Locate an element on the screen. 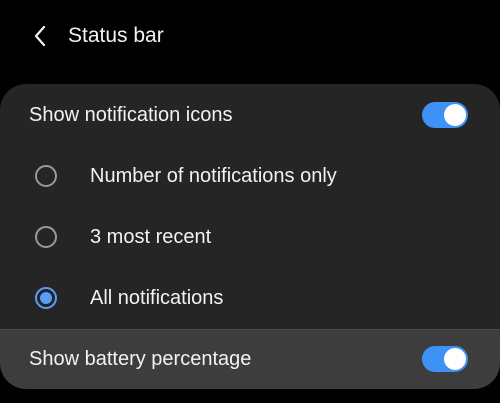  radio-button-selected is located at coordinates (46, 298).